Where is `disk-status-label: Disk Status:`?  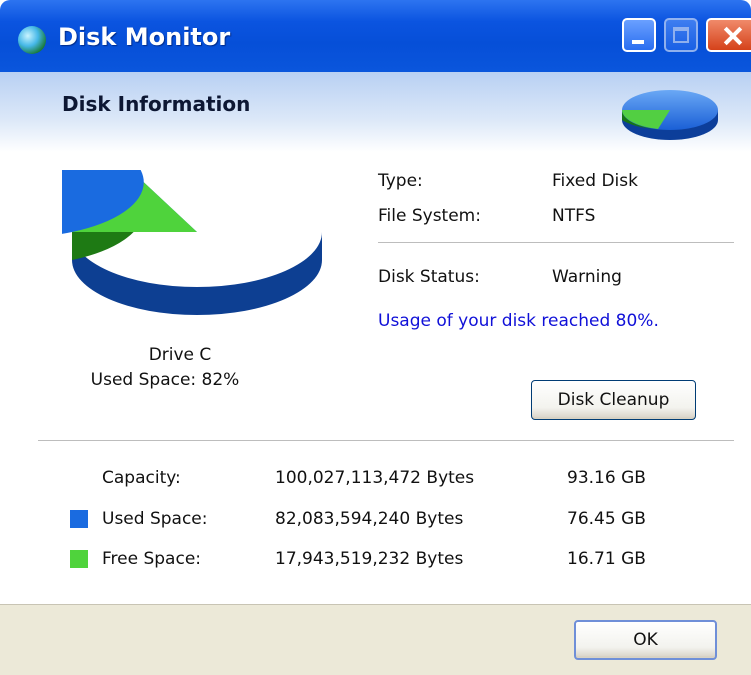
disk-status-label: Disk Status: is located at coordinates (429, 277).